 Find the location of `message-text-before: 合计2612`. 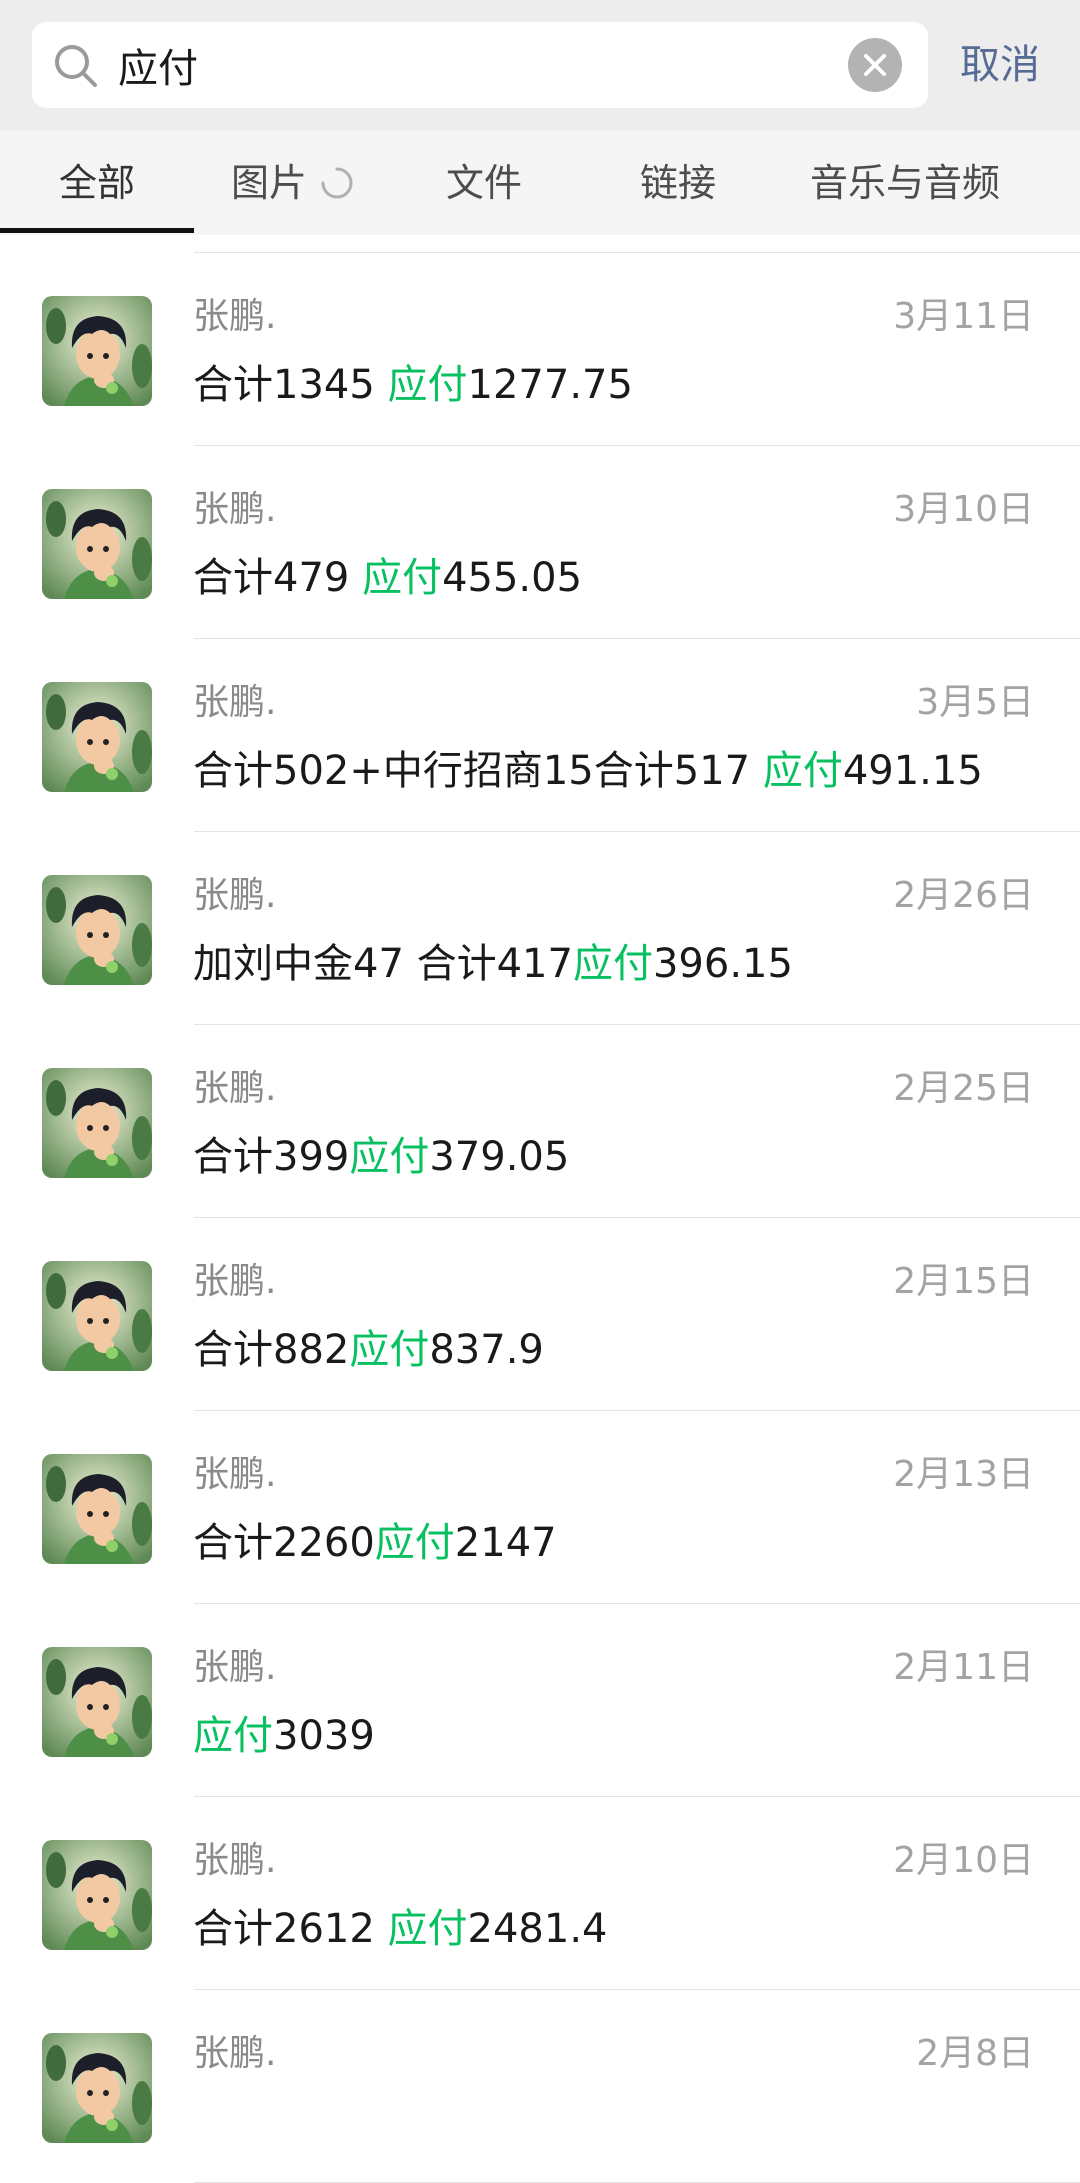

message-text-before: 合计2612 is located at coordinates (290, 1929).